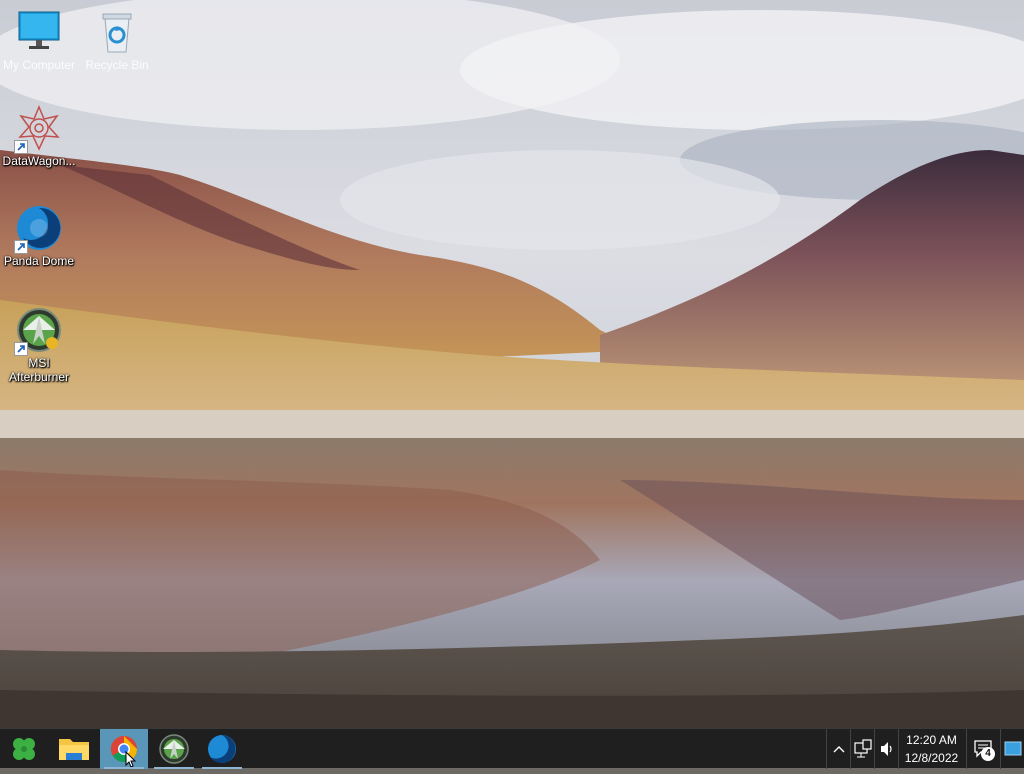  What do you see at coordinates (39, 261) in the screenshot?
I see `desktop-icon-label: Panda Dome` at bounding box center [39, 261].